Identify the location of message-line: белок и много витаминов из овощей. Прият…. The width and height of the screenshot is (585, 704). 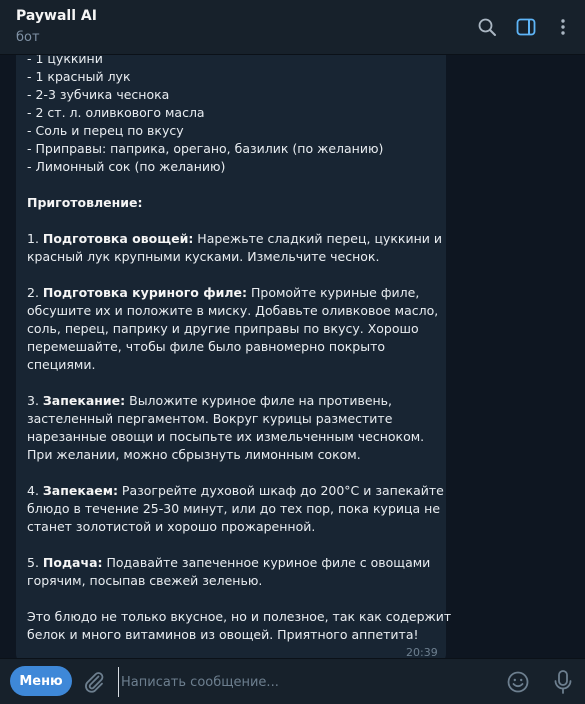
(232, 635).